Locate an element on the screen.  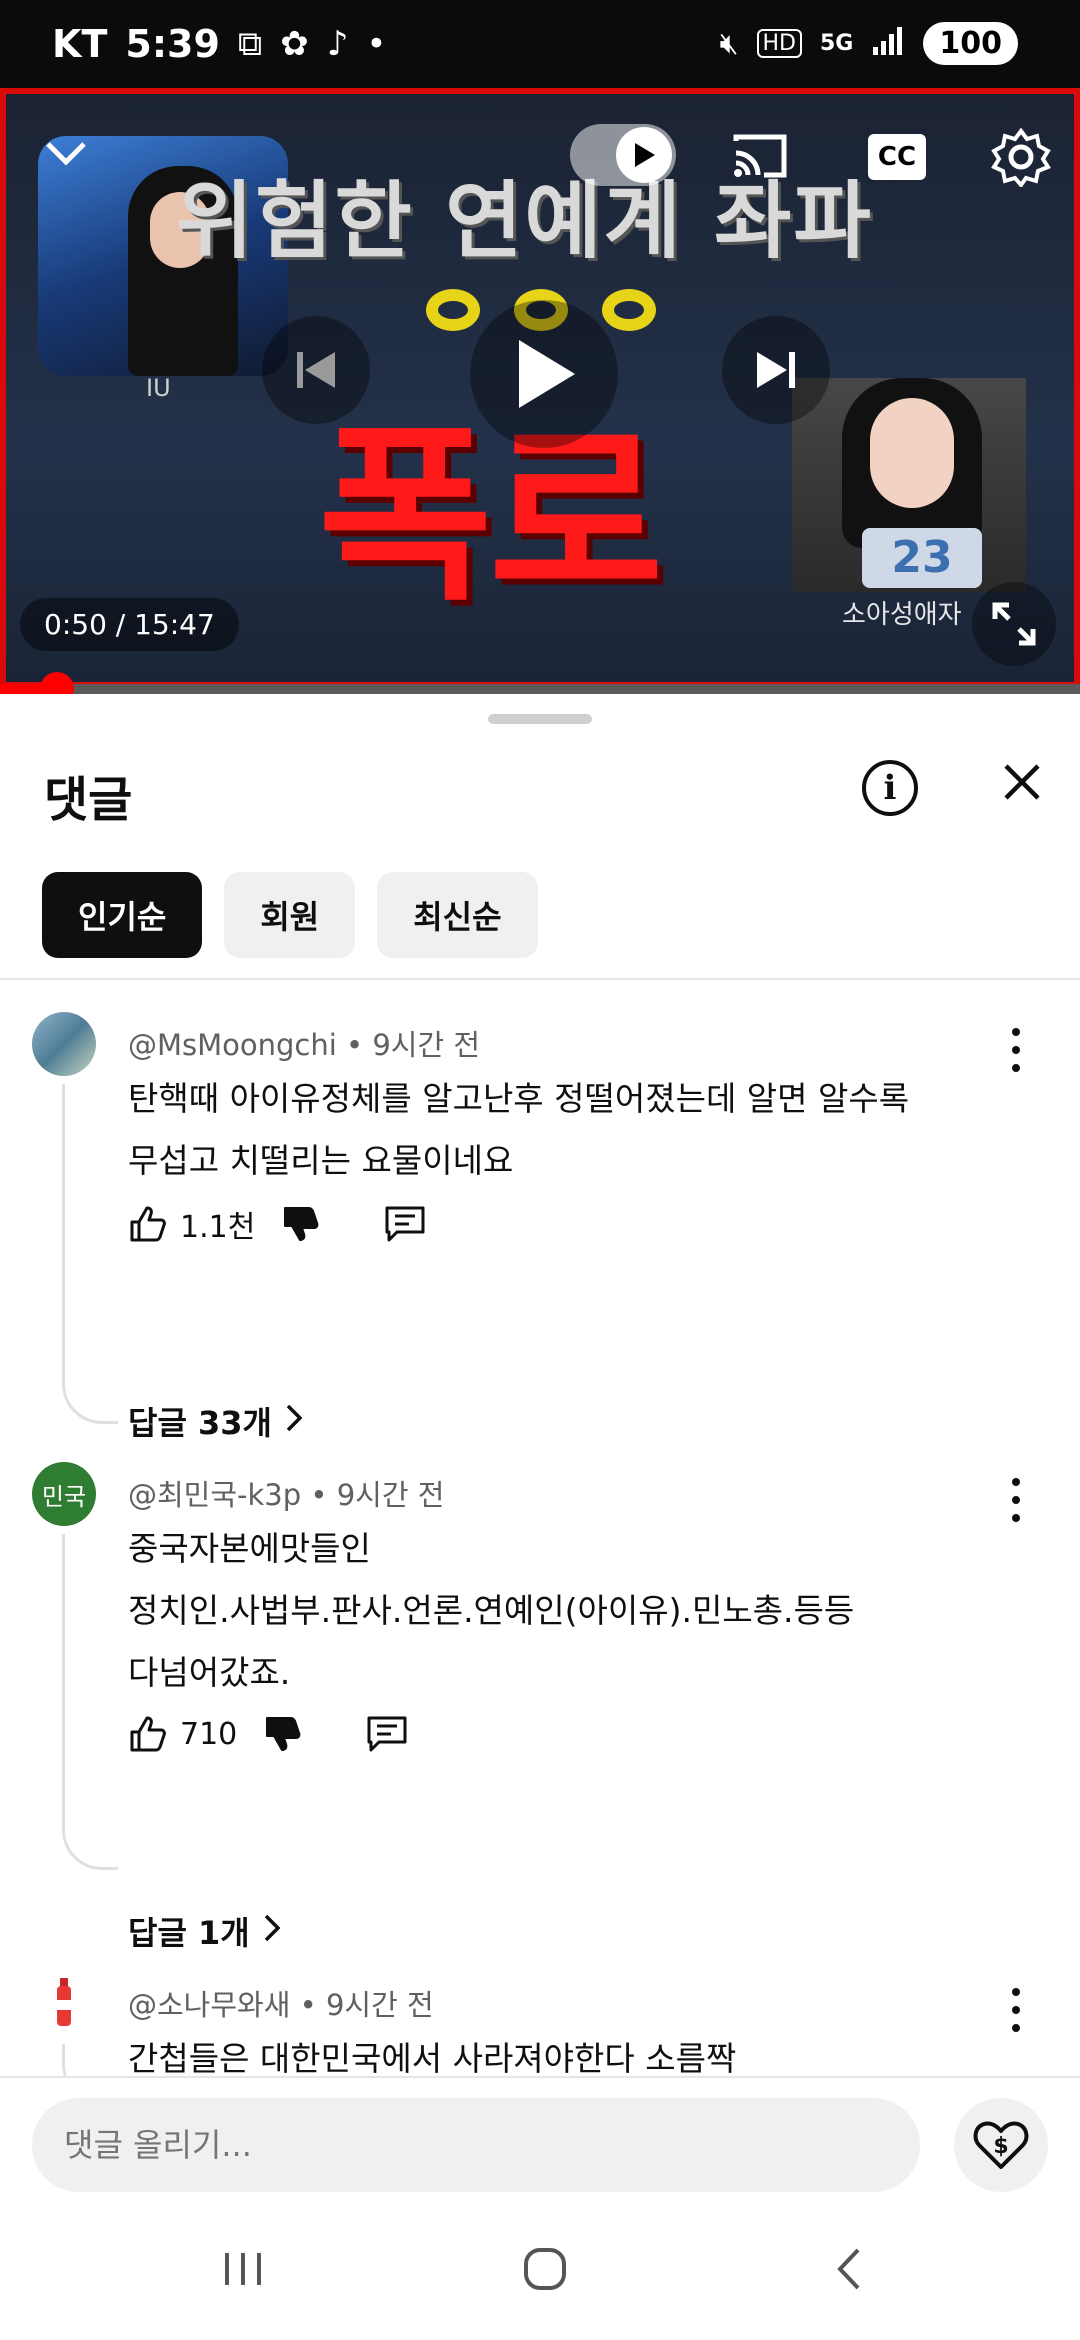
comment-author: @최민국-k3p is located at coordinates (214, 1495).